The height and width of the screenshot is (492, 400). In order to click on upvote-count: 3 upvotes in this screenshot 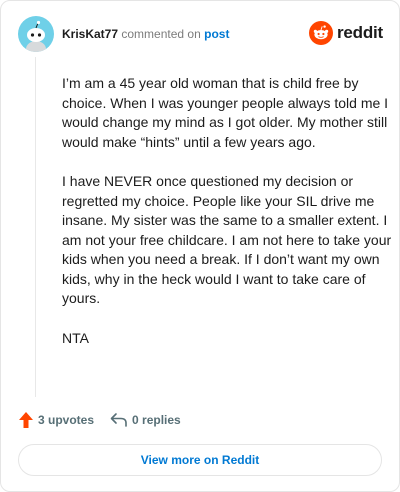, I will do `click(66, 420)`.